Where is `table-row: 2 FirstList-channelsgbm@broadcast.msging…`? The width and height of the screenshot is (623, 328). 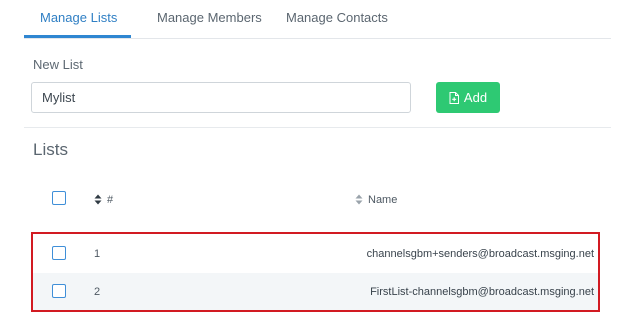 table-row: 2 FirstList-channelsgbm@broadcast.msging… is located at coordinates (315, 291).